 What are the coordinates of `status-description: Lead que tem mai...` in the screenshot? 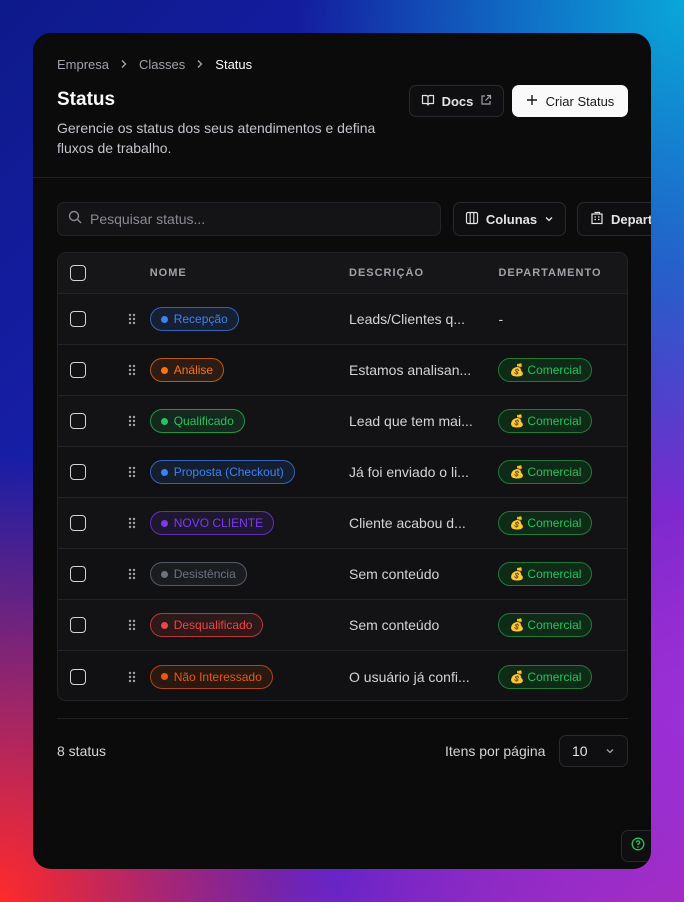 It's located at (411, 421).